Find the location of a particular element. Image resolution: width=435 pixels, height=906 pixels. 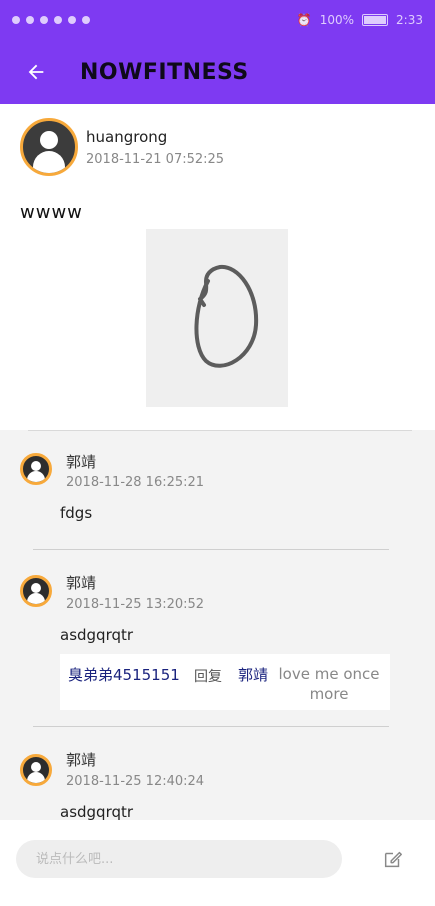

status-bar: ⏰ 100% 2:33 is located at coordinates (217, 20).